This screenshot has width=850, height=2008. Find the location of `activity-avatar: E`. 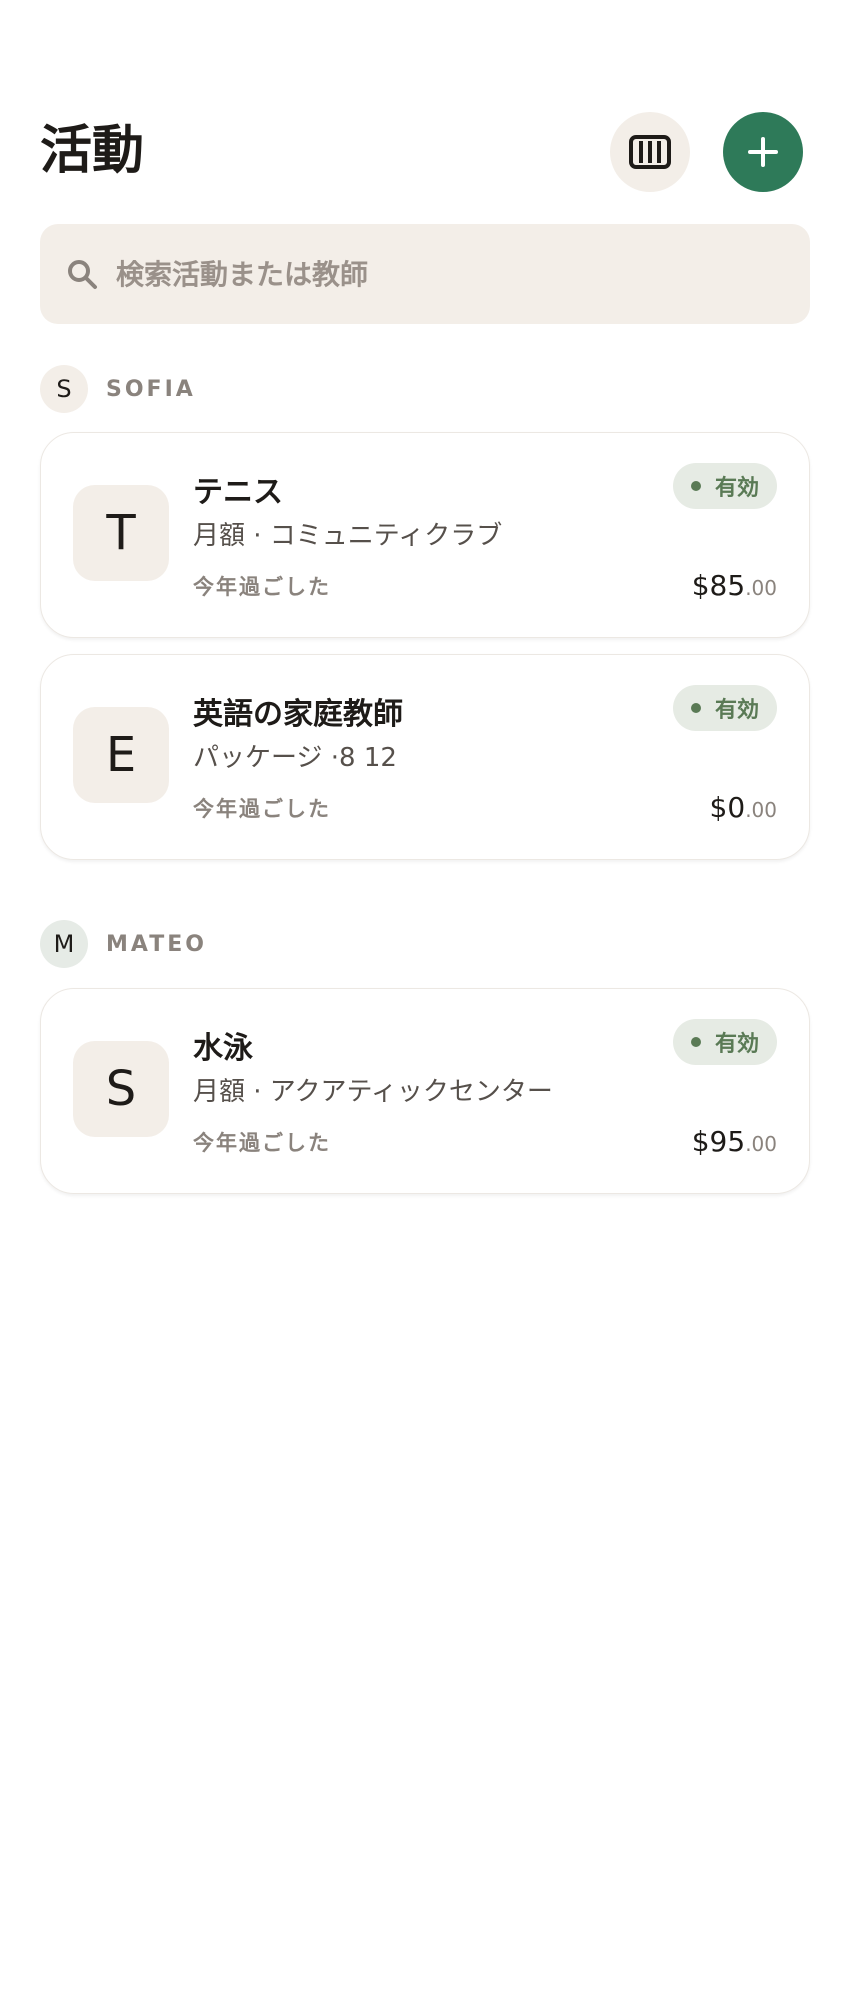

activity-avatar: E is located at coordinates (121, 755).